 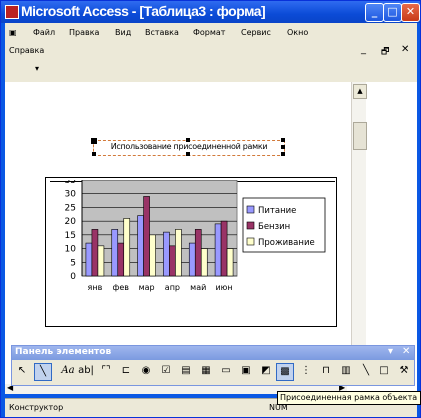 What do you see at coordinates (198, 287) in the screenshot?
I see `chart-xtick-label: май` at bounding box center [198, 287].